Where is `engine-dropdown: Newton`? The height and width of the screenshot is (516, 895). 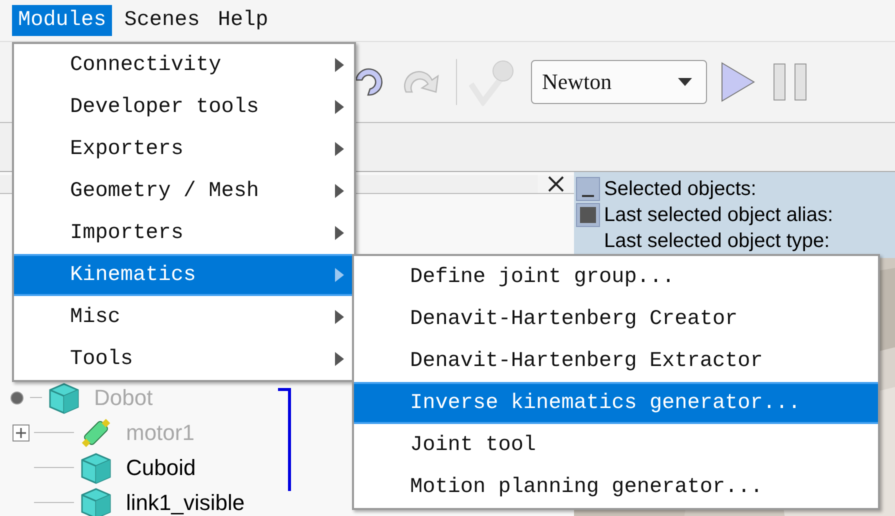 engine-dropdown: Newton is located at coordinates (619, 82).